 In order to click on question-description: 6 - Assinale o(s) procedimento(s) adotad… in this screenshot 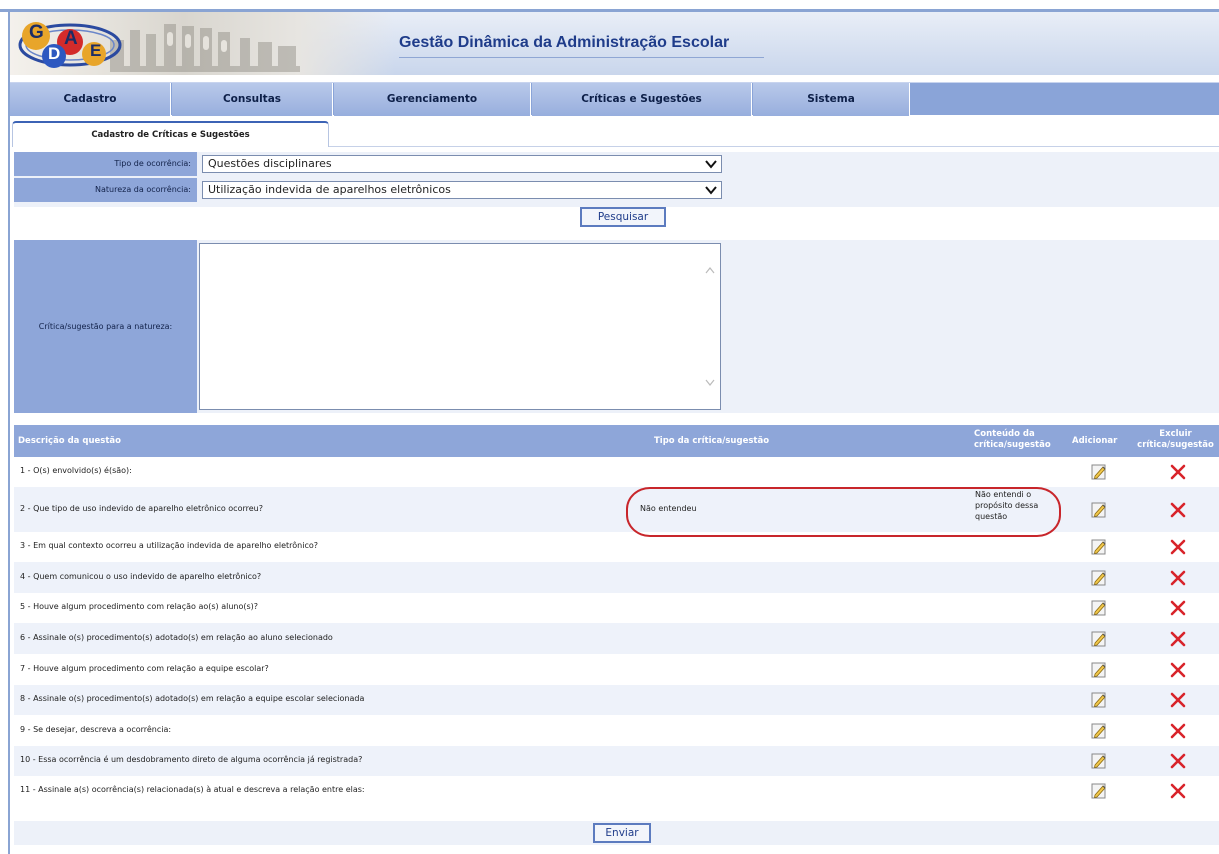, I will do `click(176, 637)`.